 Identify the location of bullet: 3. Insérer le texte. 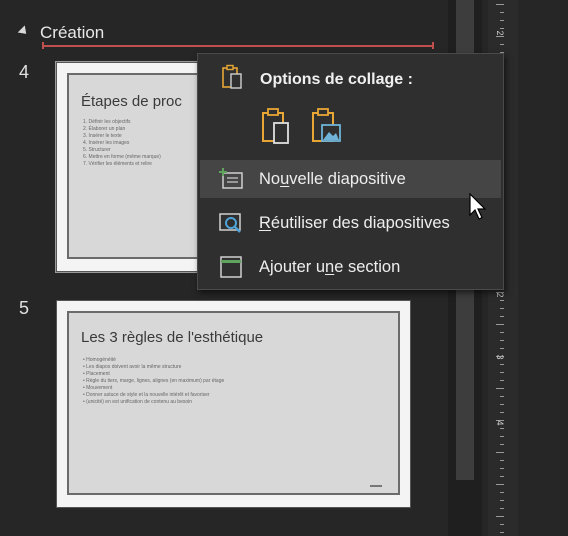
(102, 136).